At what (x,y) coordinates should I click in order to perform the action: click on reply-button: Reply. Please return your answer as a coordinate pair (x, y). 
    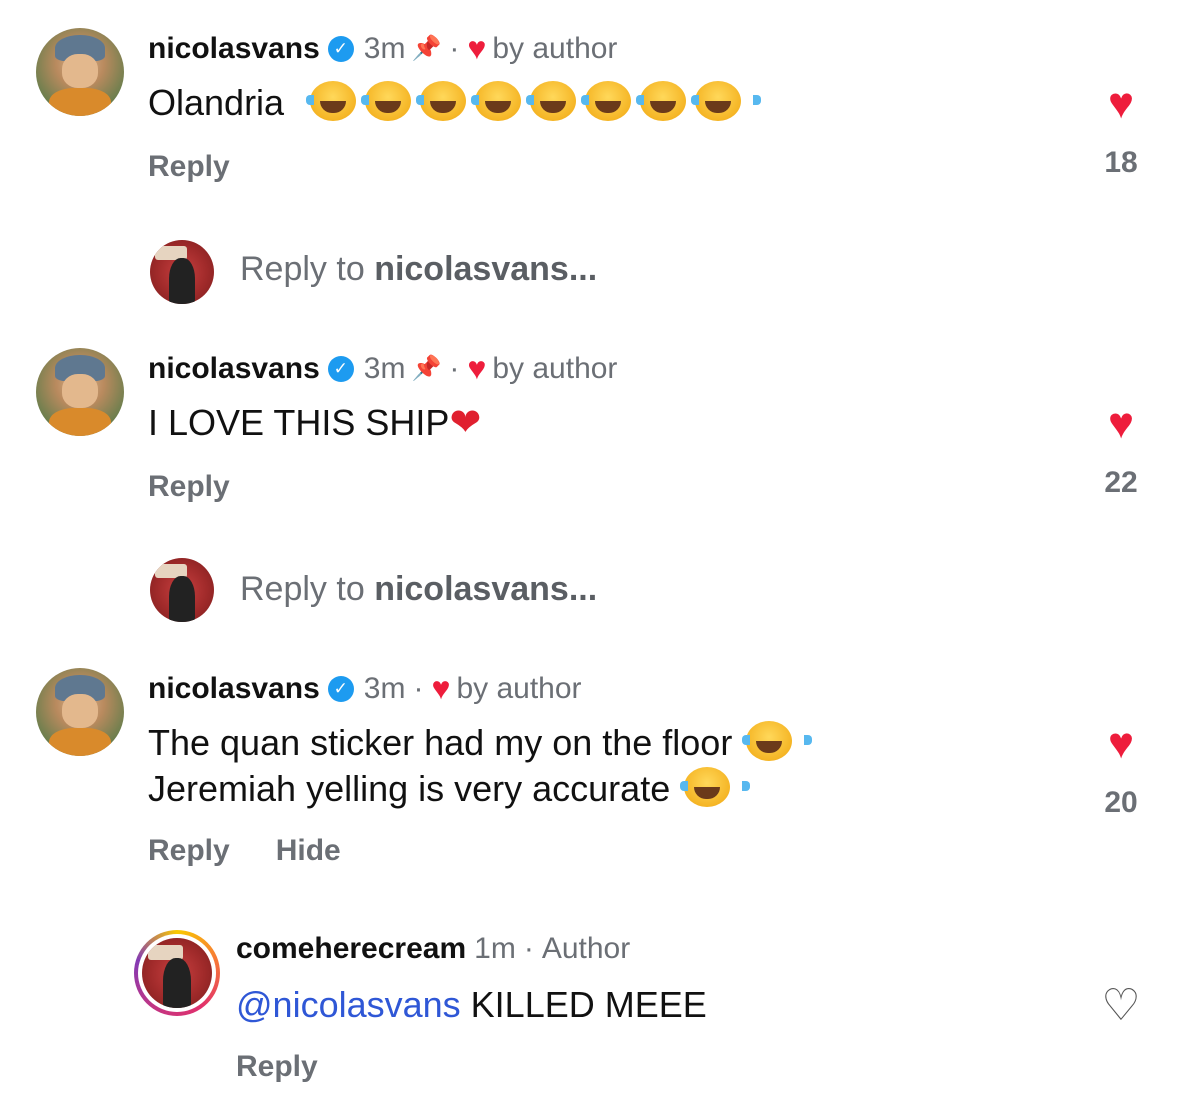
    Looking at the image, I should click on (277, 1066).